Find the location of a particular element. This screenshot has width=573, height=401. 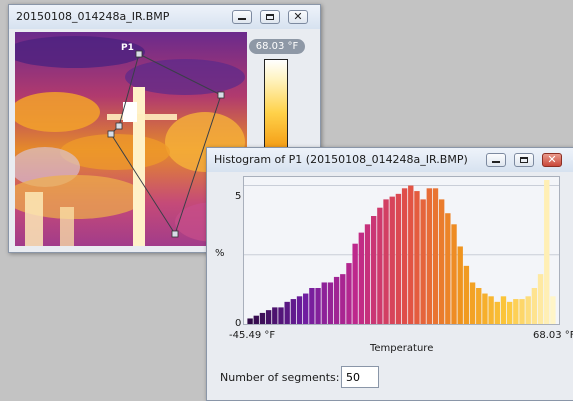

hist-close-button: ✕ is located at coordinates (552, 160).